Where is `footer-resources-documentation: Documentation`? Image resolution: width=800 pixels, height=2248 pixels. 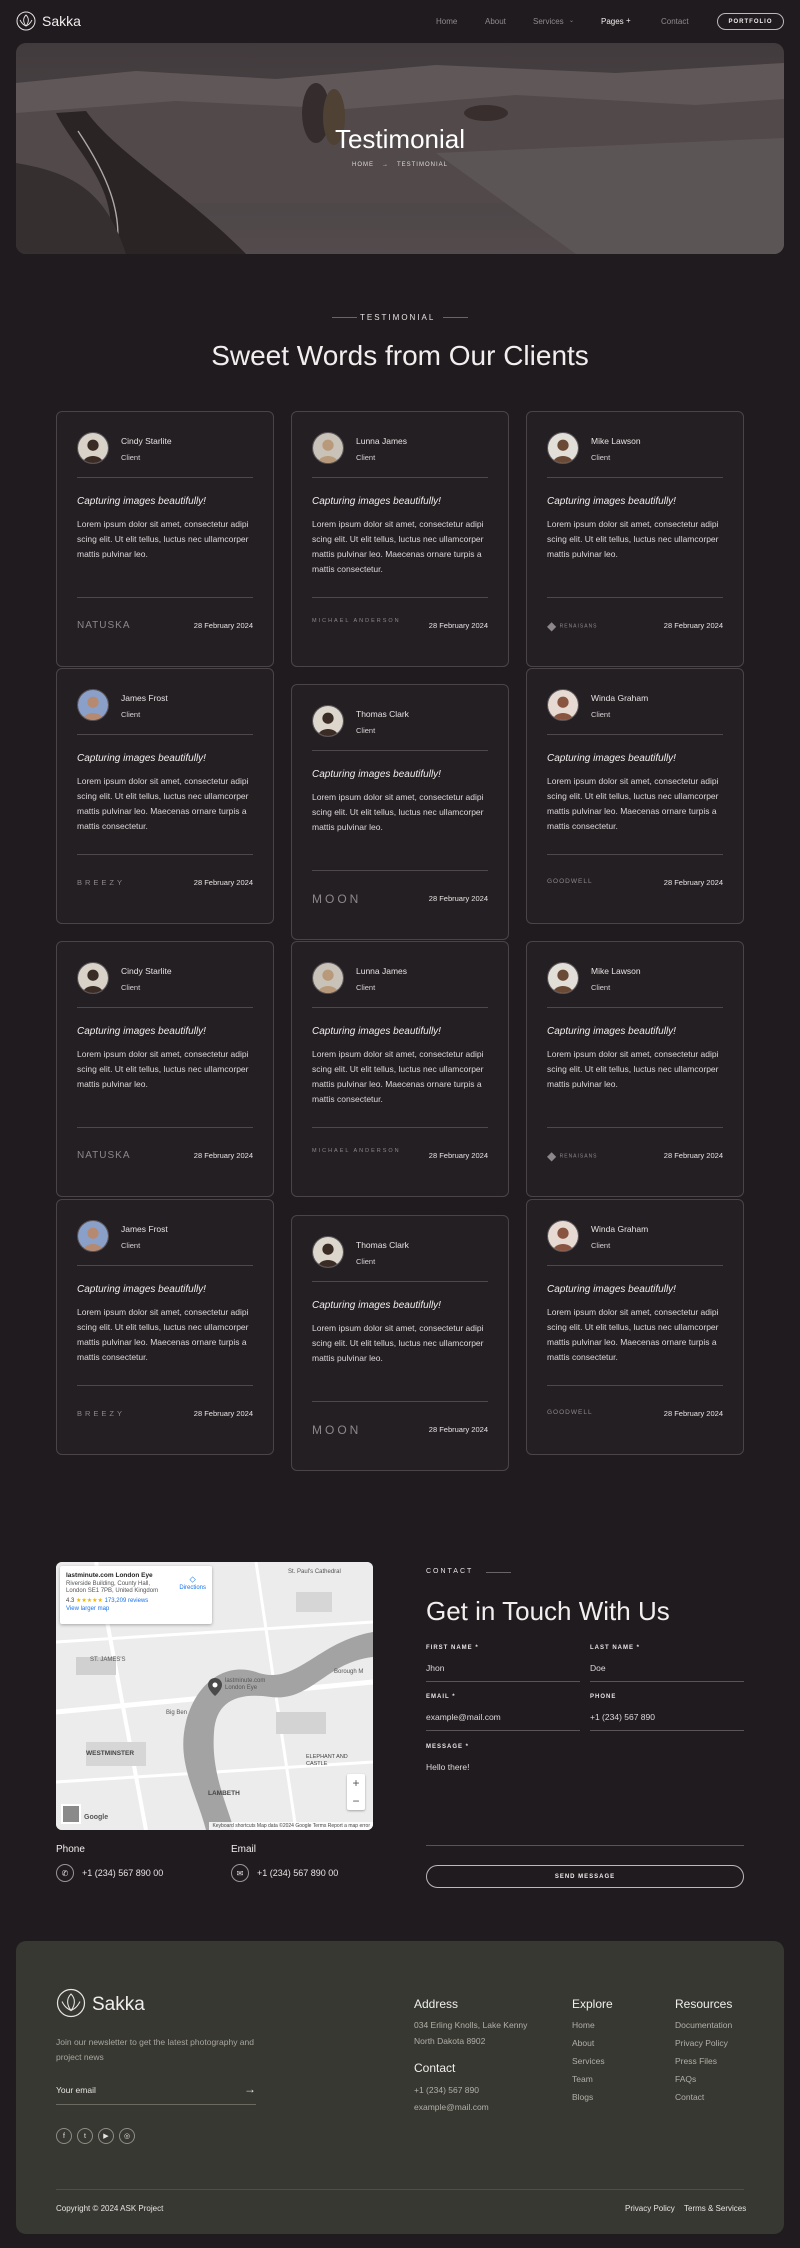 footer-resources-documentation: Documentation is located at coordinates (703, 2025).